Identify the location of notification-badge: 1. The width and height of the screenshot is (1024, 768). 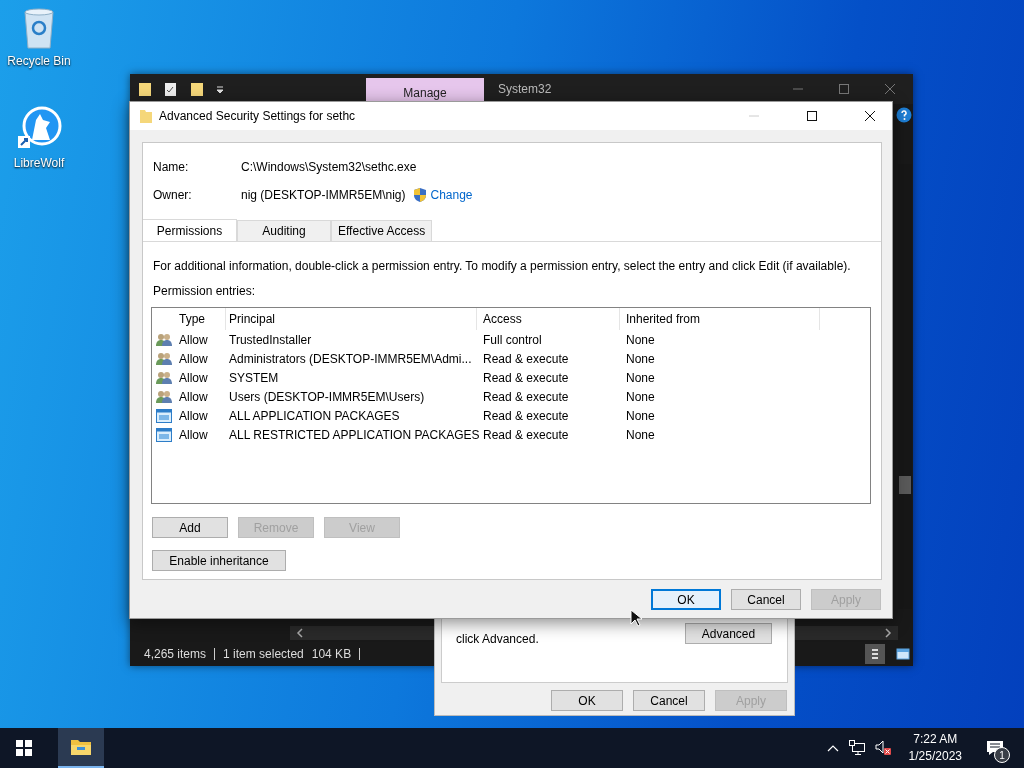
(1002, 755).